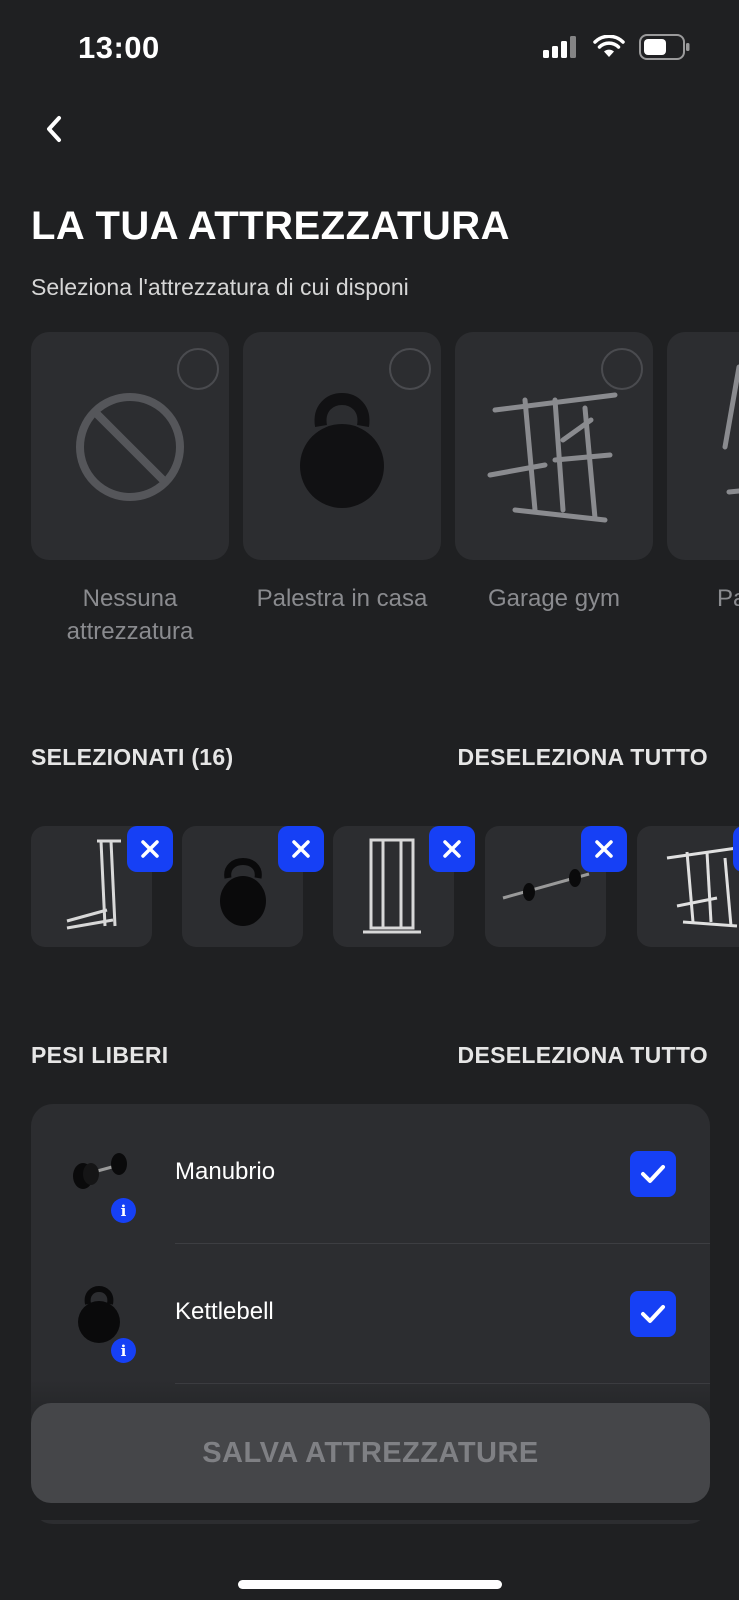 This screenshot has width=739, height=1600. What do you see at coordinates (220, 287) in the screenshot?
I see `page-subtitle: Seleziona l'attrezzatura di cui disponi` at bounding box center [220, 287].